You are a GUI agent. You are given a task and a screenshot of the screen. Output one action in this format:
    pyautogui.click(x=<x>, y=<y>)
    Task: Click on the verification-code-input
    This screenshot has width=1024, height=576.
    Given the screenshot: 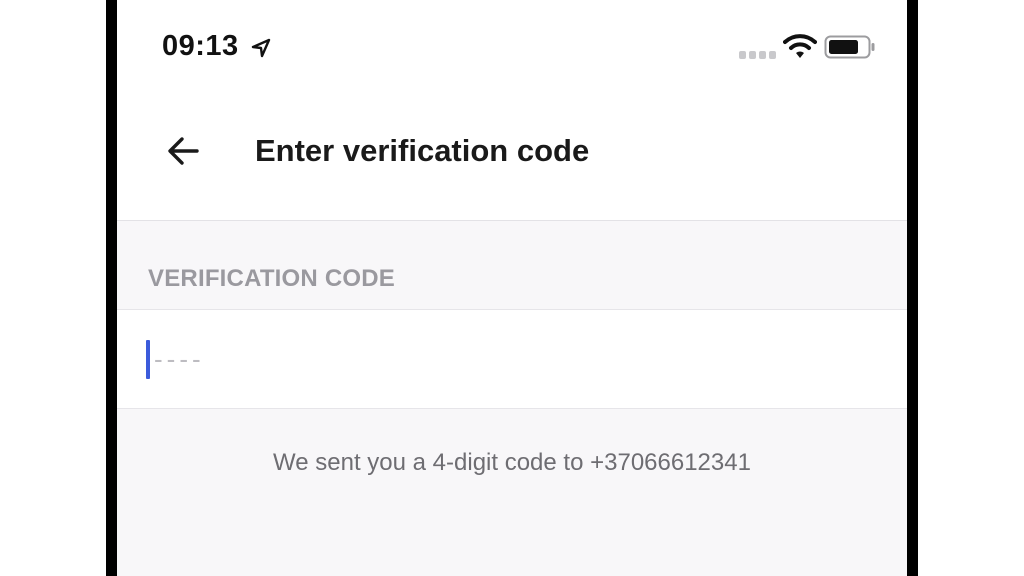 What is the action you would take?
    pyautogui.click(x=492, y=359)
    